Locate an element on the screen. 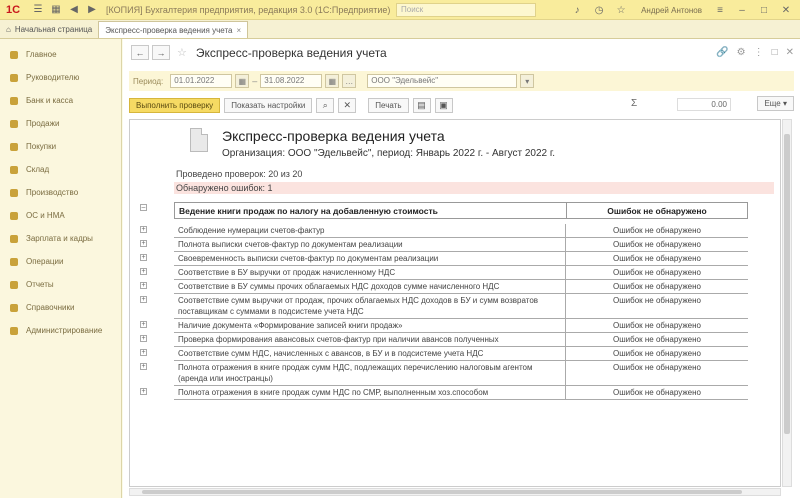 This screenshot has width=800, height=498. sidebar-item-catalogs: Справочники is located at coordinates (60, 307).